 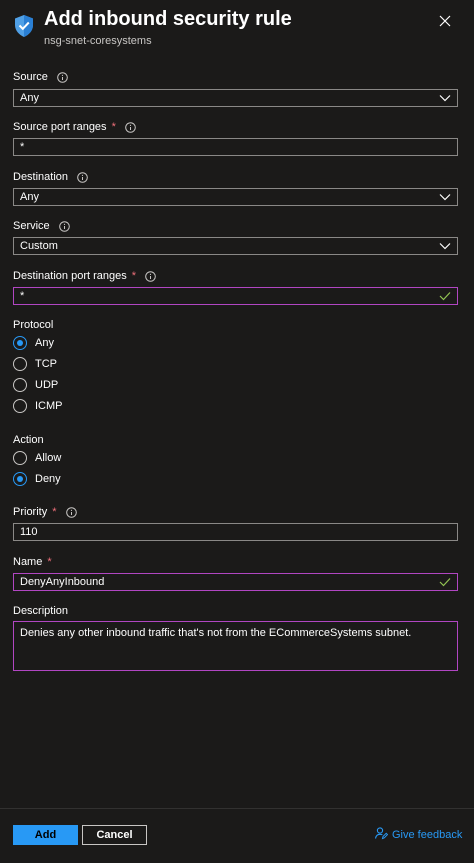 What do you see at coordinates (235, 532) in the screenshot?
I see `priority-input: 110` at bounding box center [235, 532].